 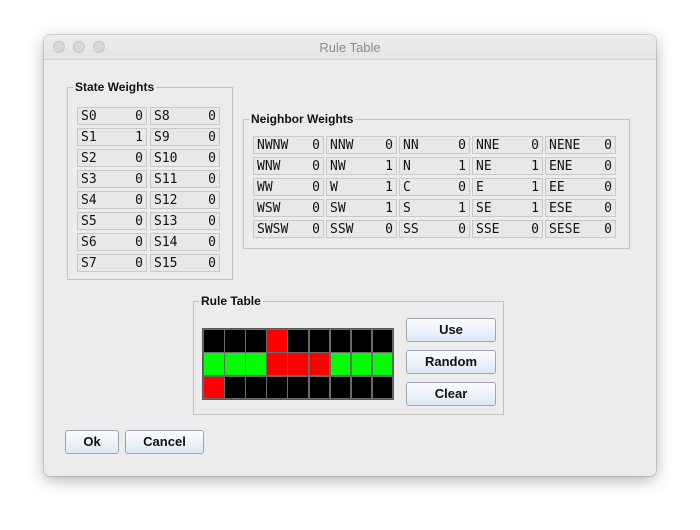 What do you see at coordinates (112, 200) in the screenshot?
I see `state-weight-cell: S4 0` at bounding box center [112, 200].